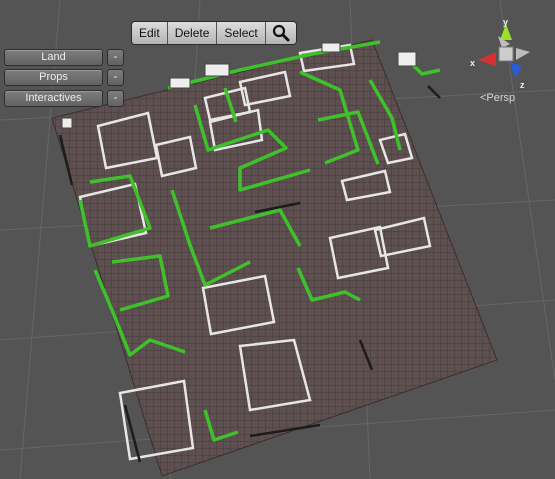 The height and width of the screenshot is (479, 555). What do you see at coordinates (192, 33) in the screenshot?
I see `delete-button: Delete` at bounding box center [192, 33].